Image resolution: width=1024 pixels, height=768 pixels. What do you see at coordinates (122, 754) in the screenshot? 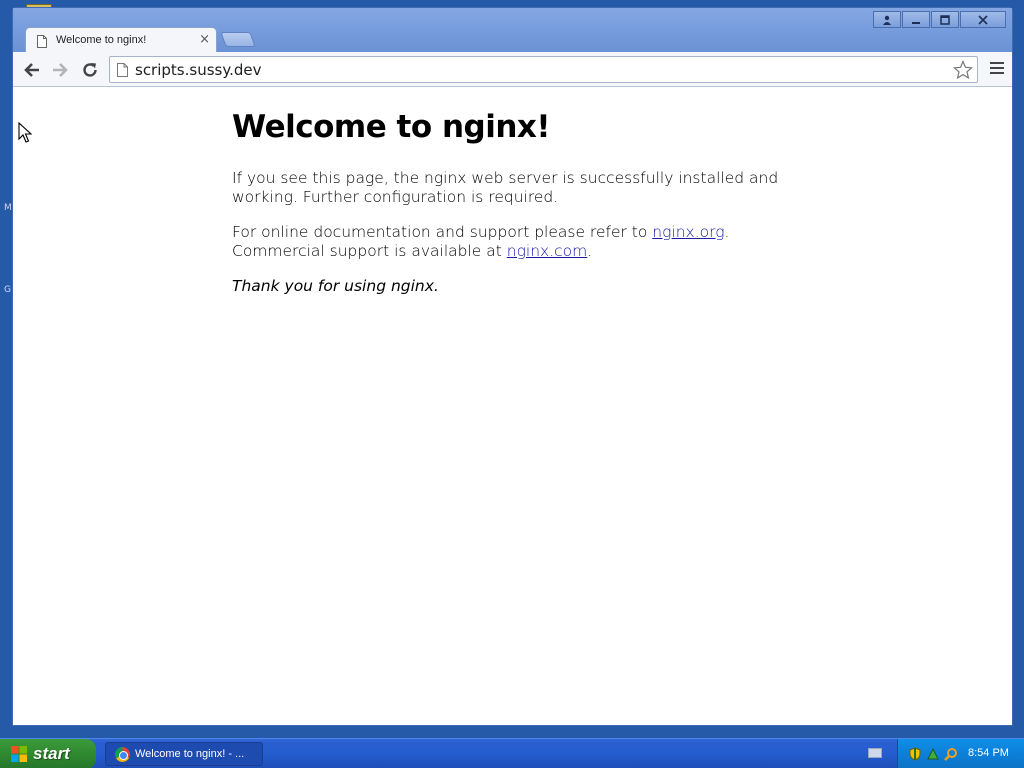
I see `chrome-icon` at bounding box center [122, 754].